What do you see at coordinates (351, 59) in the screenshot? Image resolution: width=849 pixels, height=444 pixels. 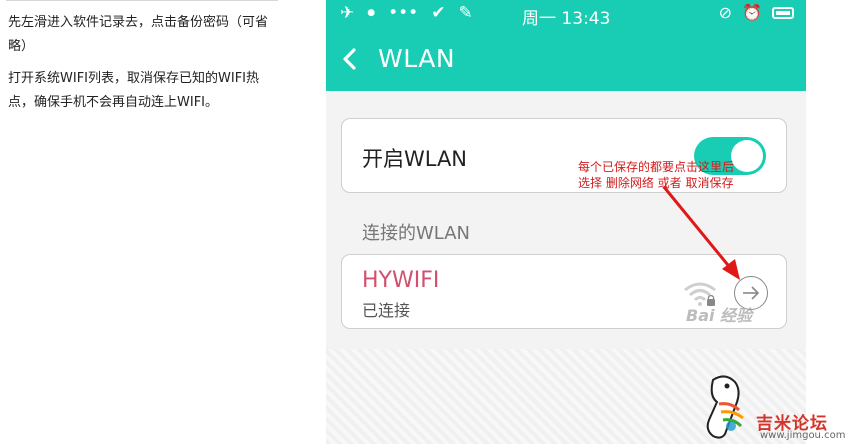 I see `back-arrow-icon` at bounding box center [351, 59].